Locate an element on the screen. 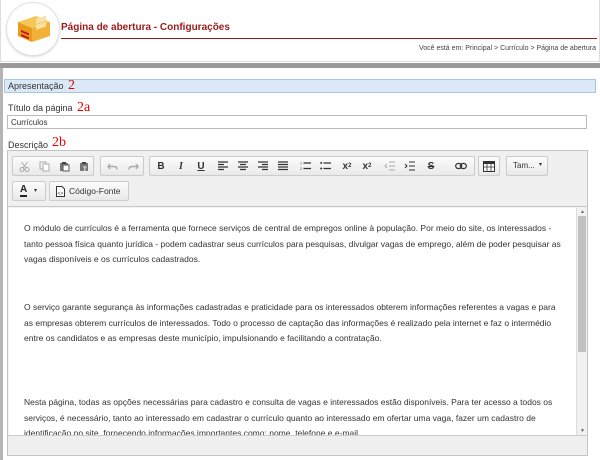 This screenshot has height=460, width=600. annotation-marker-2: 2 is located at coordinates (71, 85).